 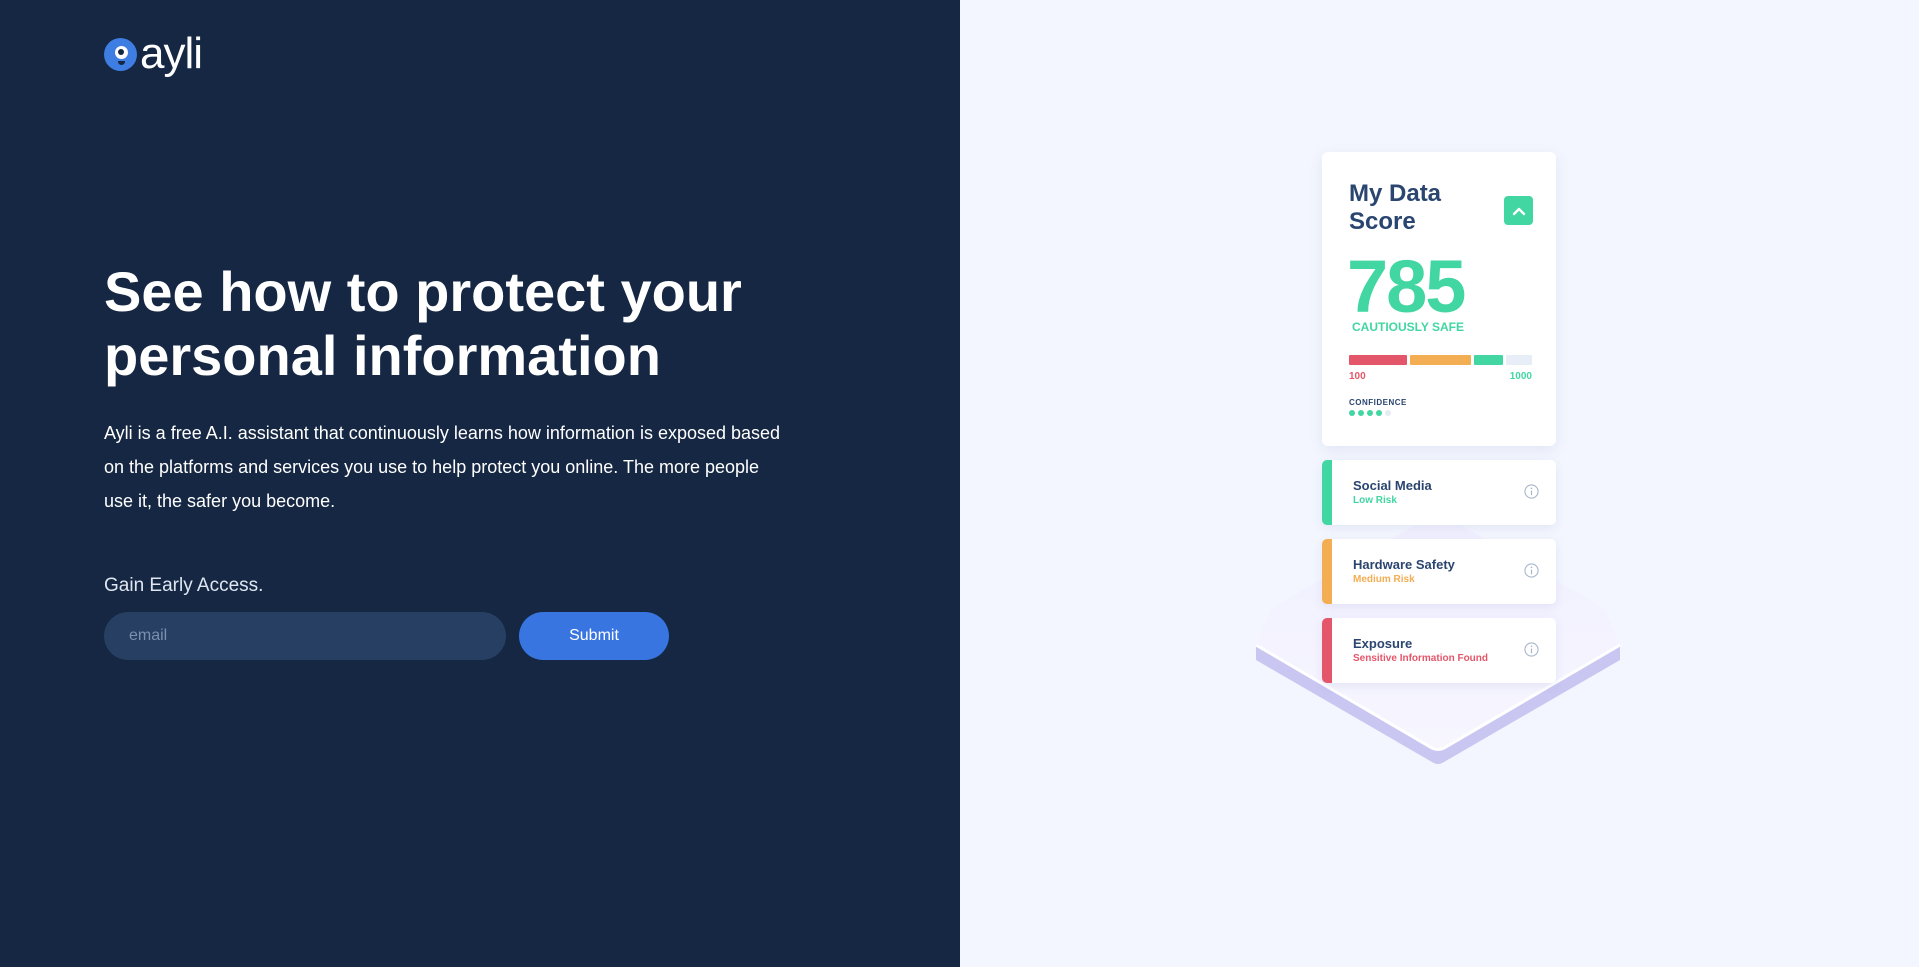 What do you see at coordinates (1421, 658) in the screenshot?
I see `risk-level: Sensitive Information Found` at bounding box center [1421, 658].